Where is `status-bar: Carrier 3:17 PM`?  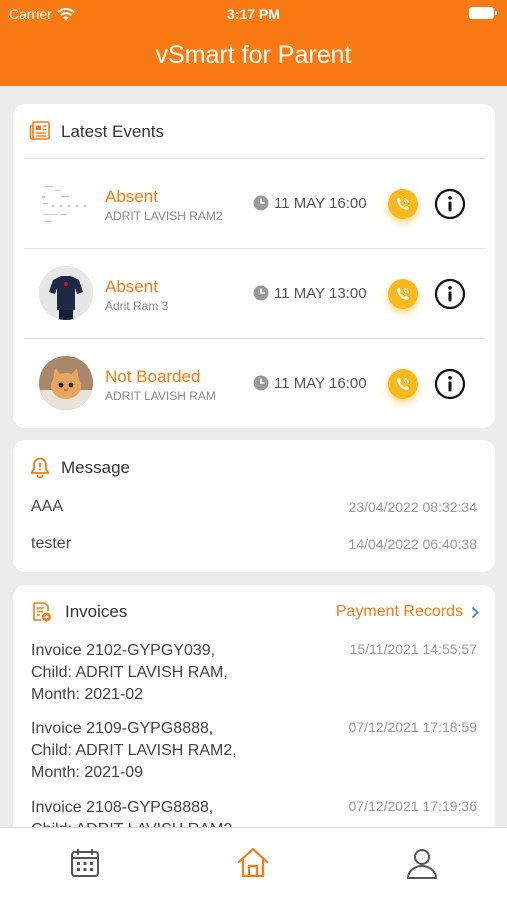 status-bar: Carrier 3:17 PM is located at coordinates (253, 14).